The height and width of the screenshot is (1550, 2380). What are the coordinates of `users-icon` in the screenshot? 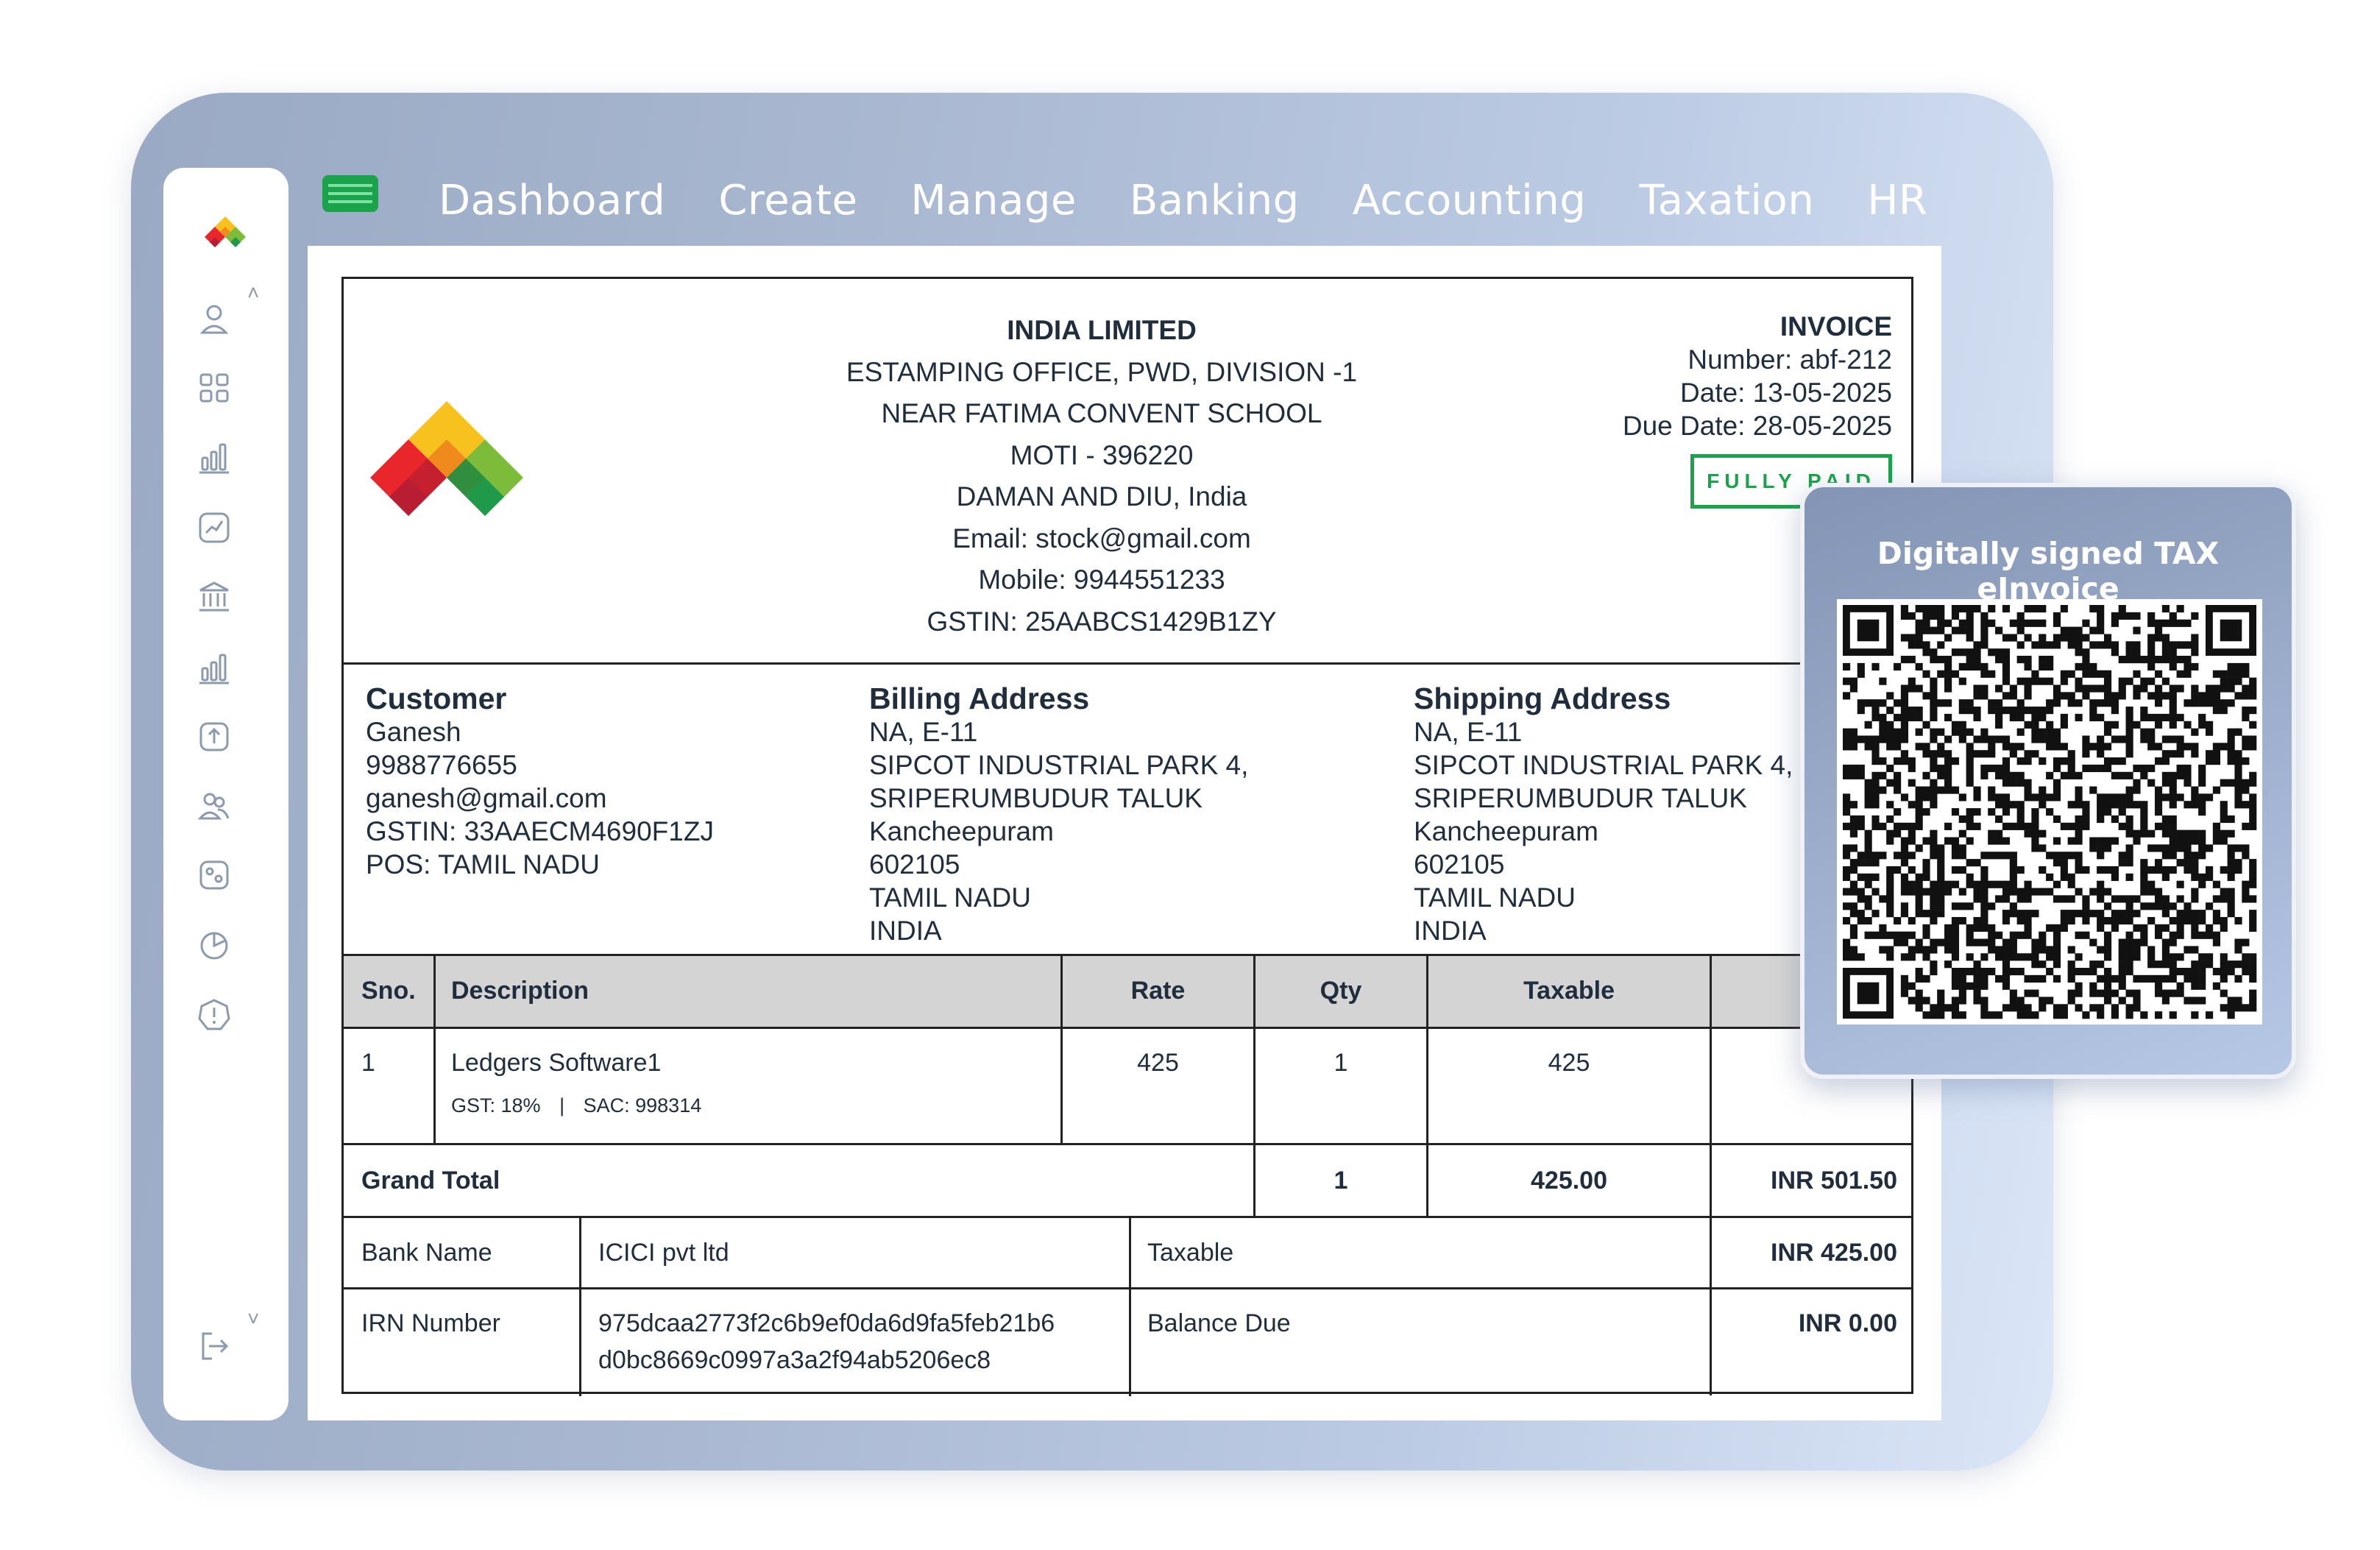 It's located at (213, 806).